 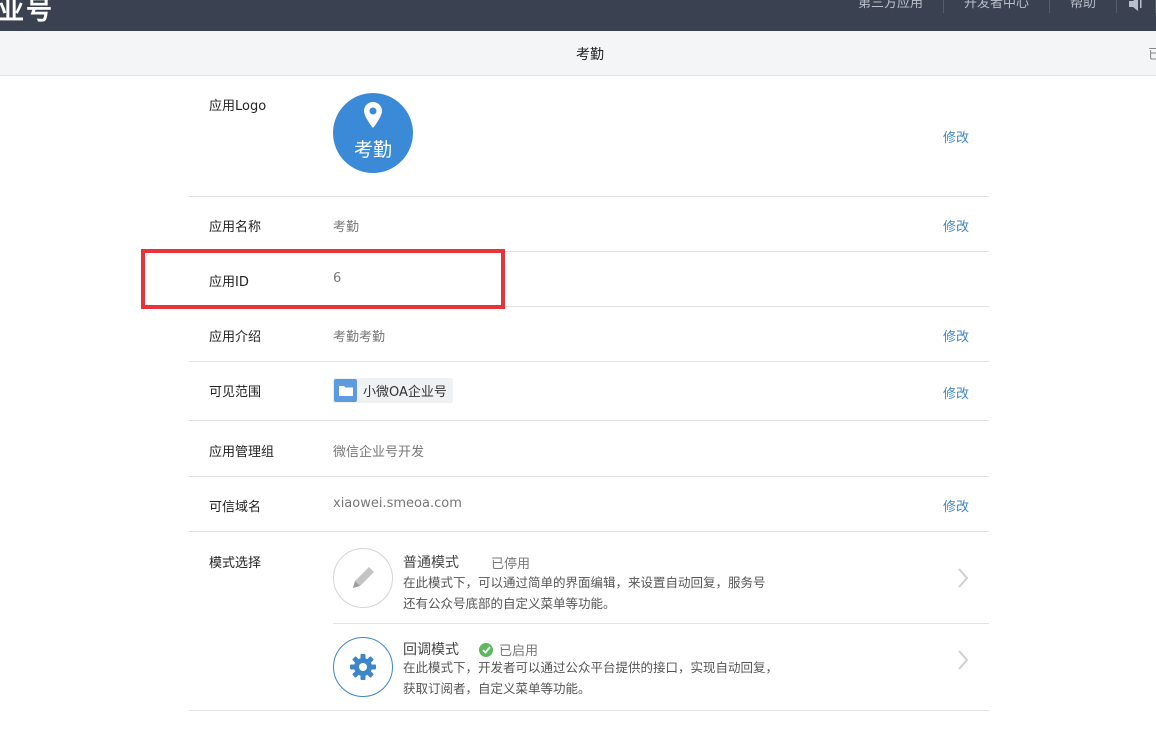 What do you see at coordinates (346, 227) in the screenshot?
I see `app-name-value: 考勤` at bounding box center [346, 227].